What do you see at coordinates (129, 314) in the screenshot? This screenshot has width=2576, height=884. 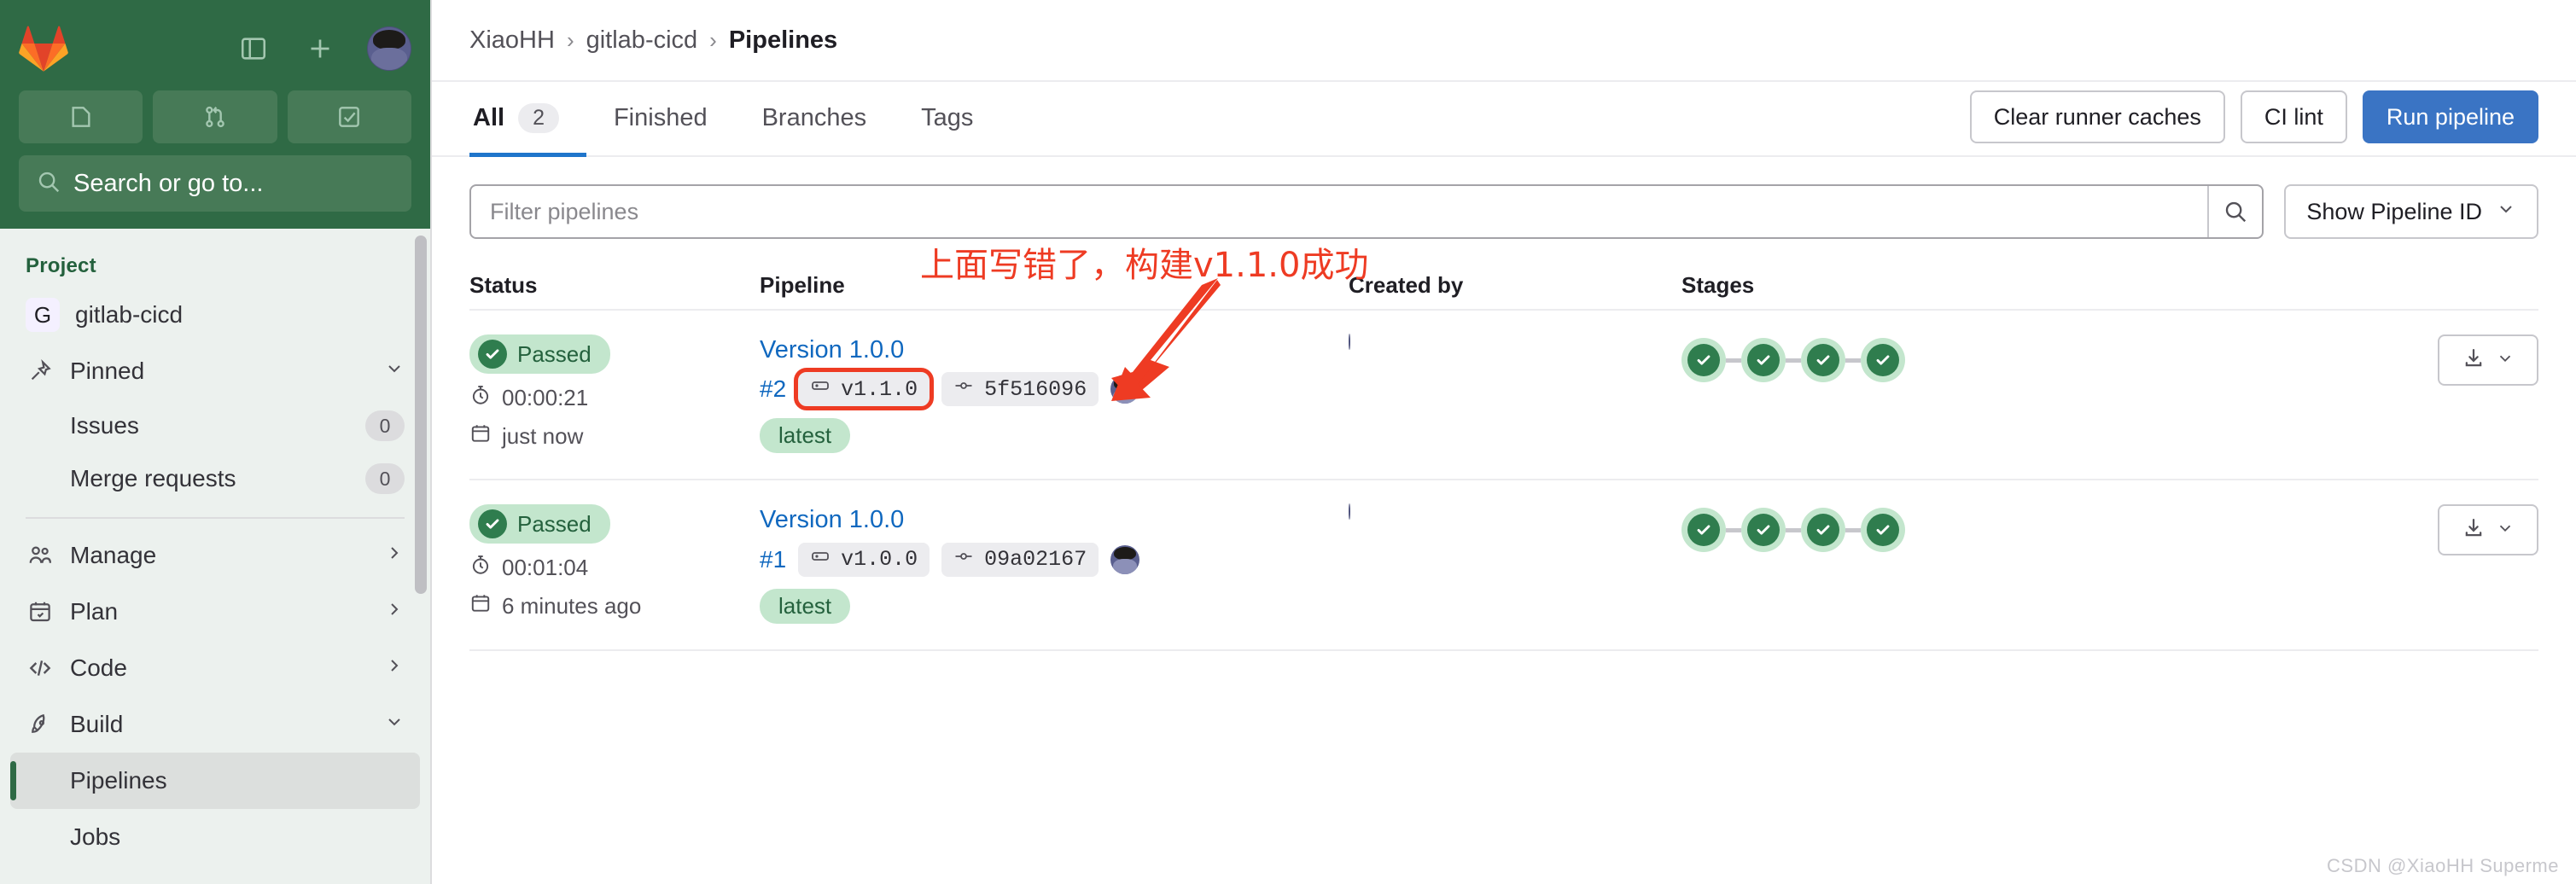 I see `sidebar-item-label: gitlab-cicd` at bounding box center [129, 314].